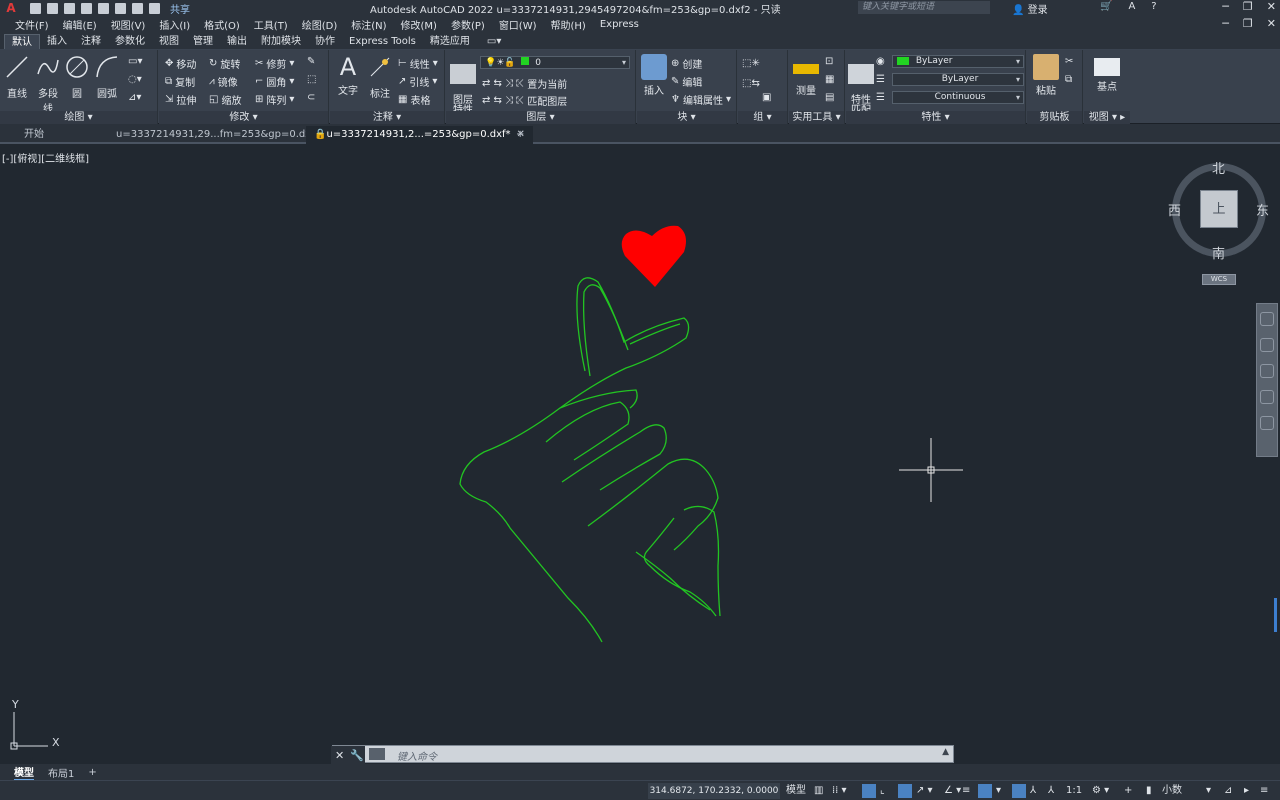  Describe the element at coordinates (653, 256) in the screenshot. I see `heart-shape` at that location.